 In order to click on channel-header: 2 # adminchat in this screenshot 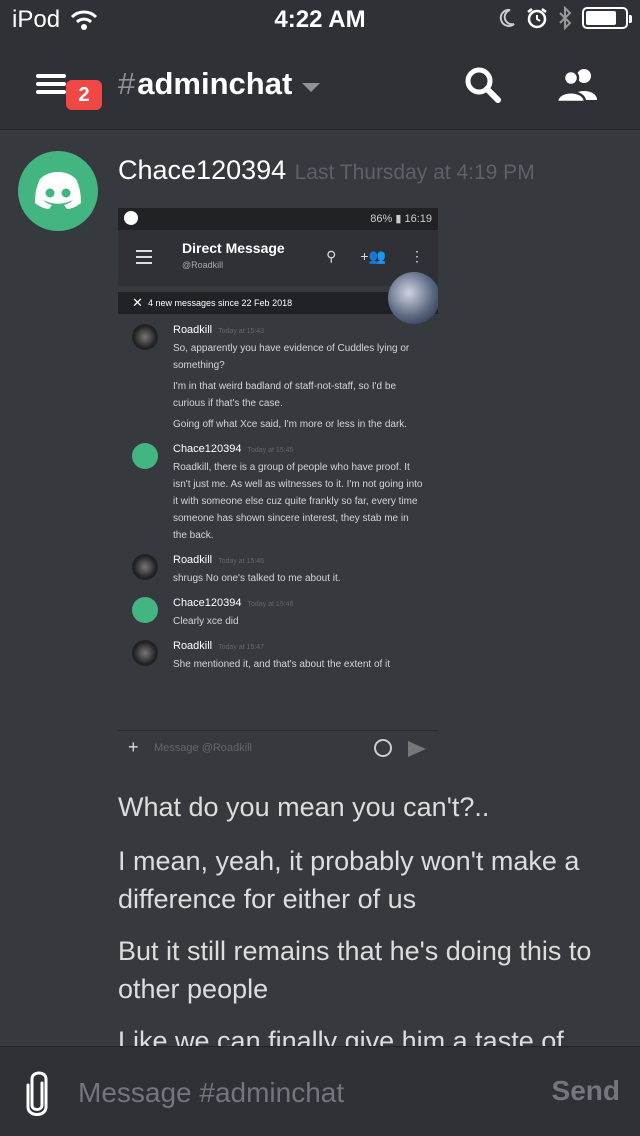, I will do `click(320, 85)`.